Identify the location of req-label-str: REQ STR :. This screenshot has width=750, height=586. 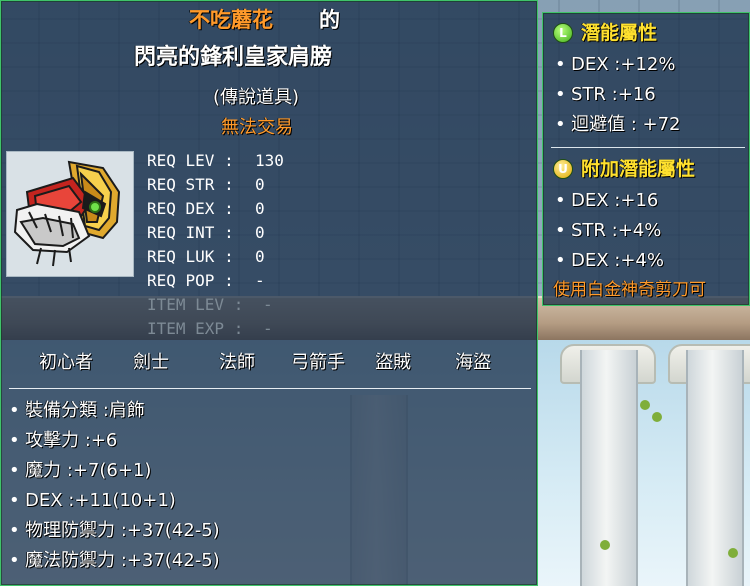
(190, 184).